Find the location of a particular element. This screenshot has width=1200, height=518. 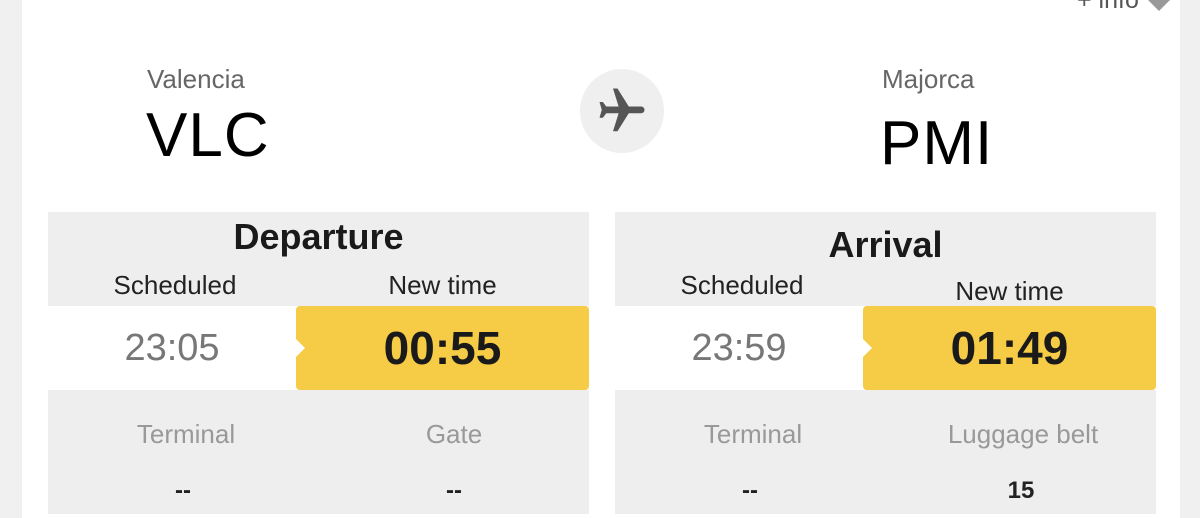

arrival-time-row: 23:59 01:49 is located at coordinates (885, 348).